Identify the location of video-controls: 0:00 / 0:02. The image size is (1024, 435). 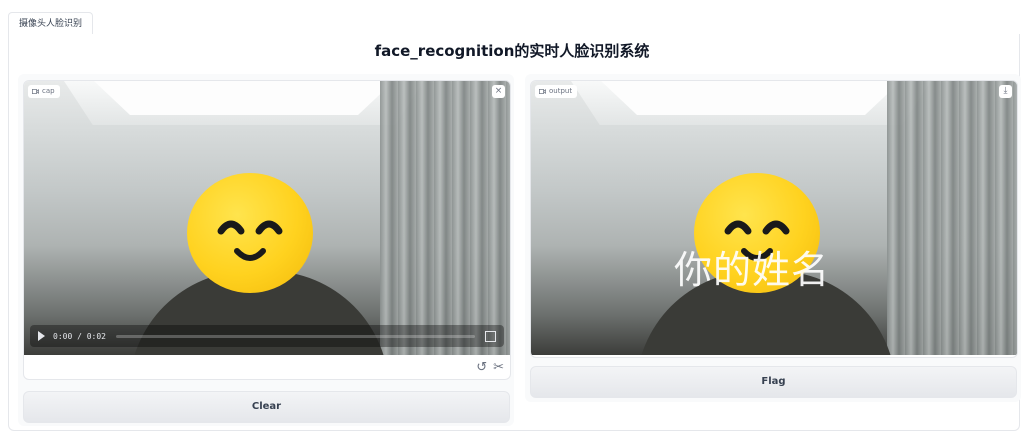
(267, 336).